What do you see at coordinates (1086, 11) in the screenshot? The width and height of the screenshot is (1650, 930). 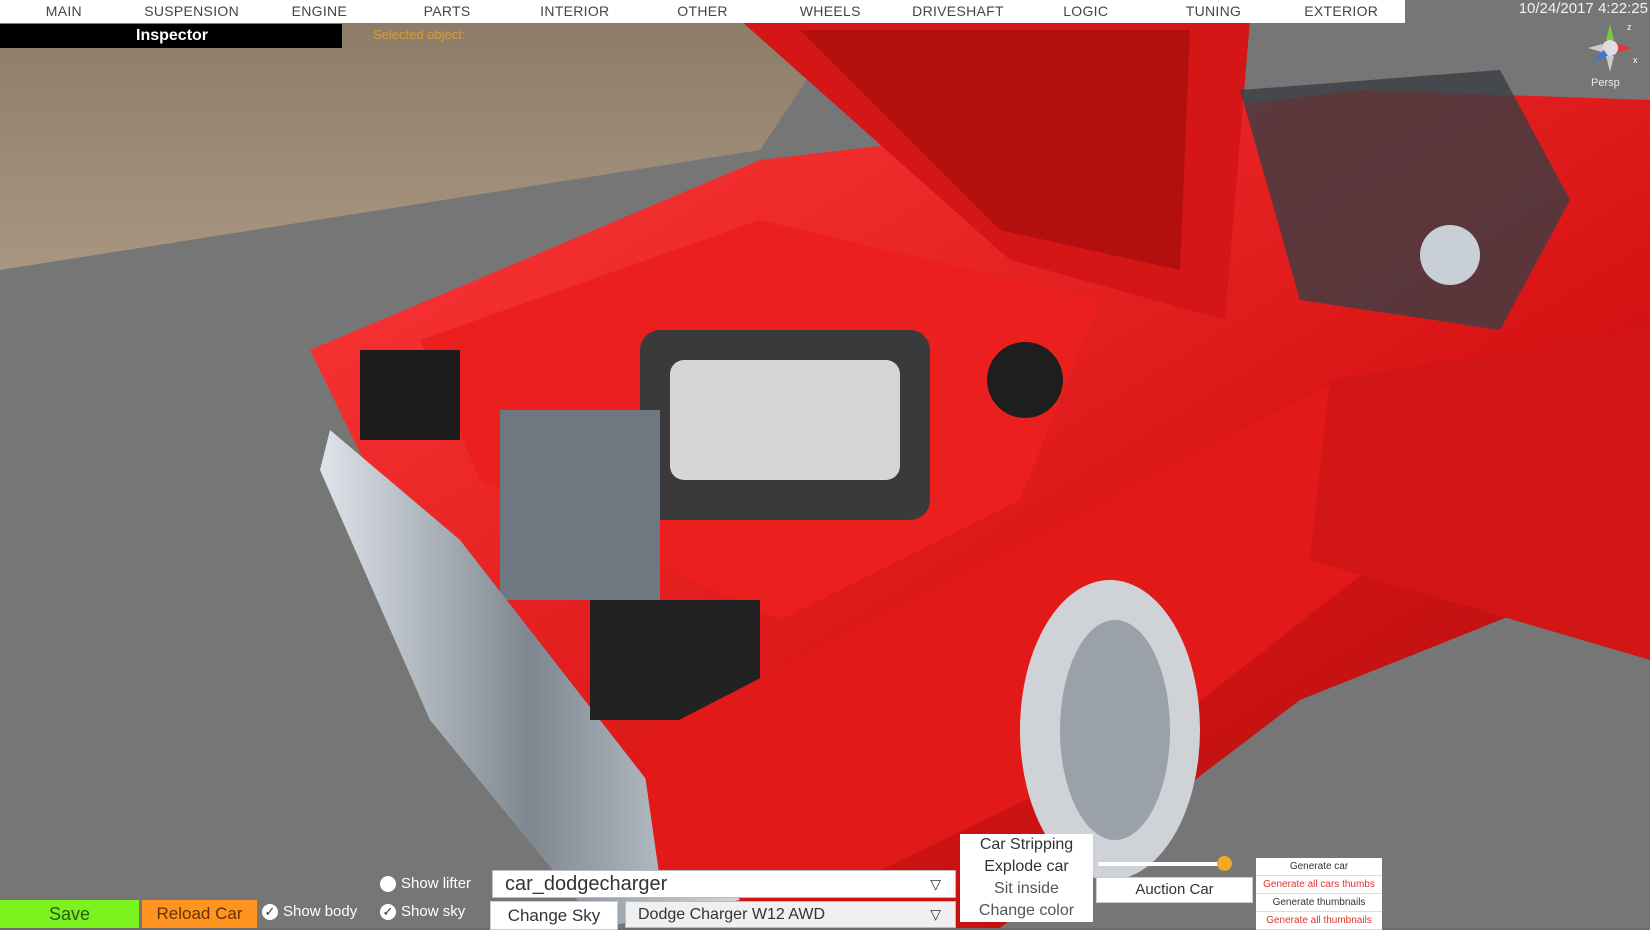 I see `tab-logic: LOGIC` at bounding box center [1086, 11].